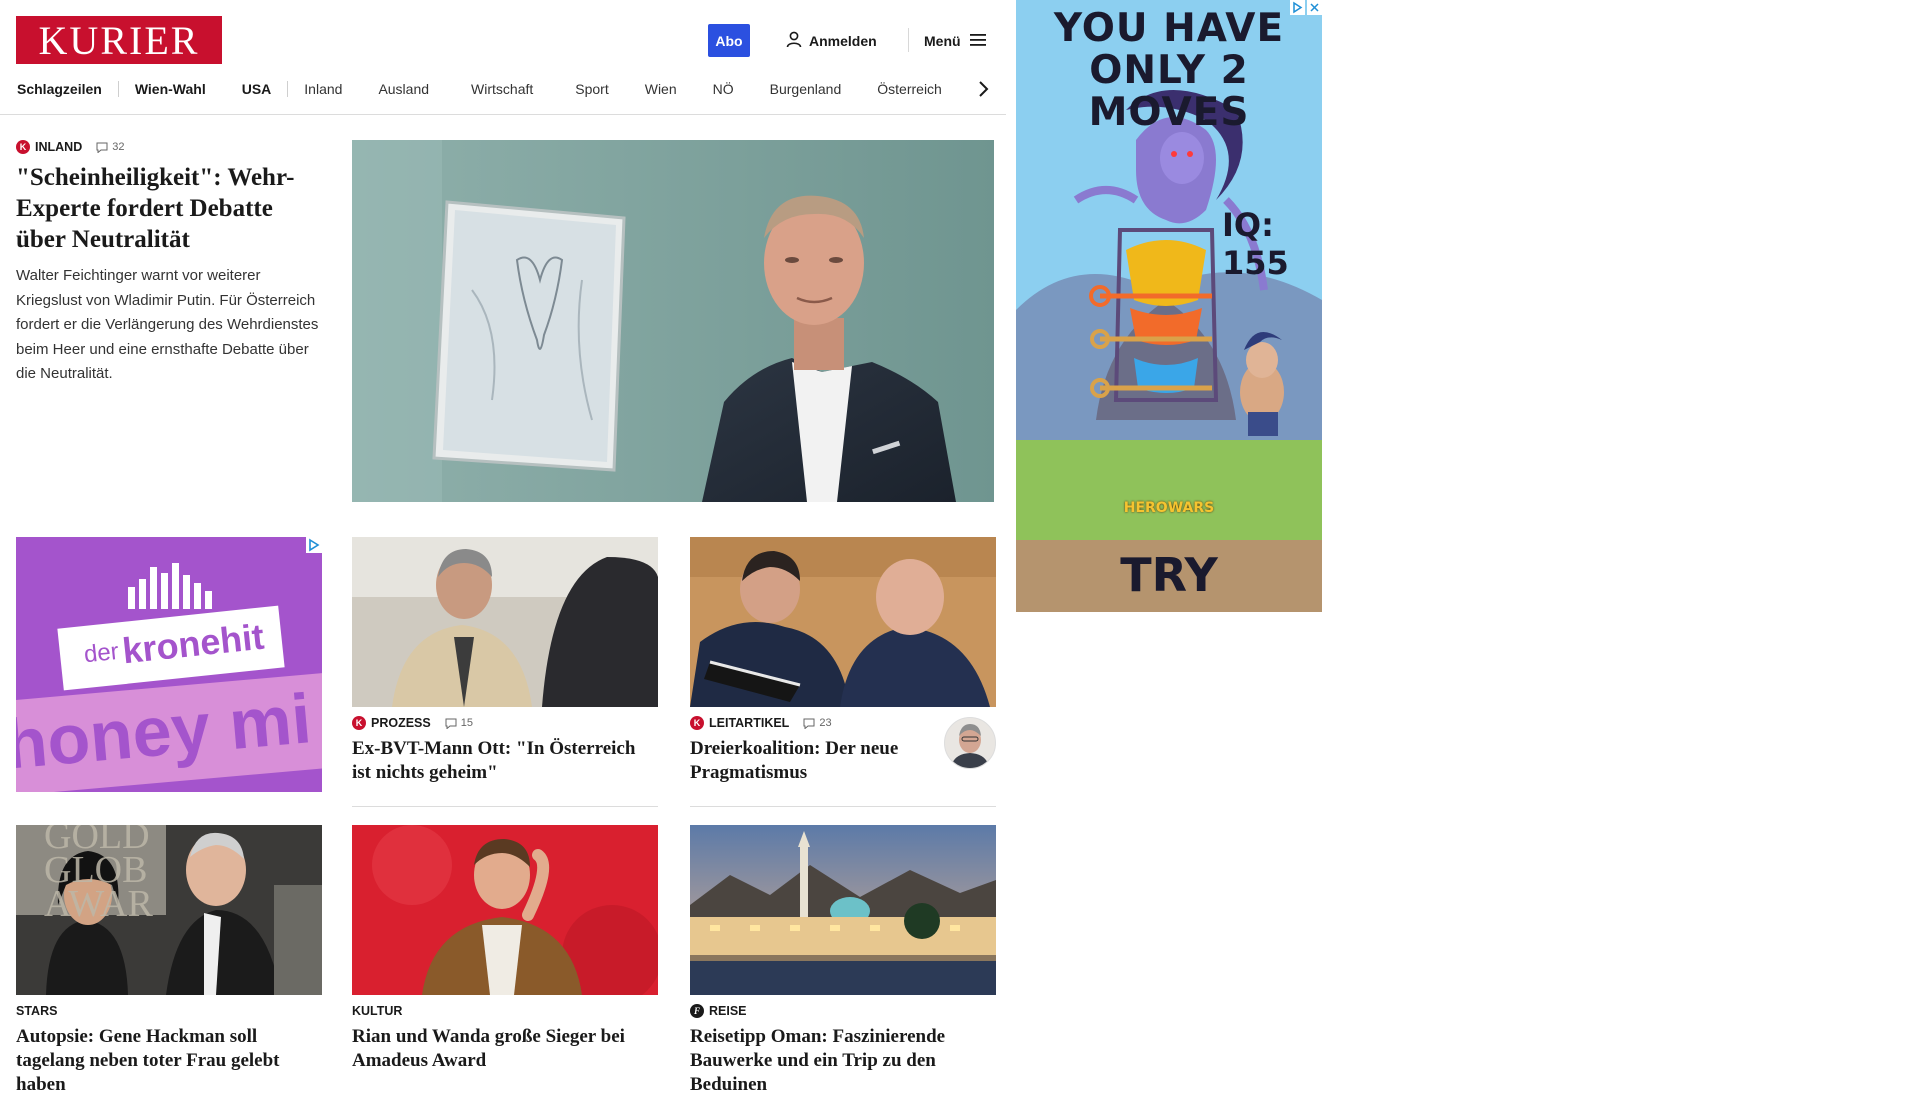 This screenshot has height=1097, width=1920. I want to click on menu-label: Menü, so click(942, 41).